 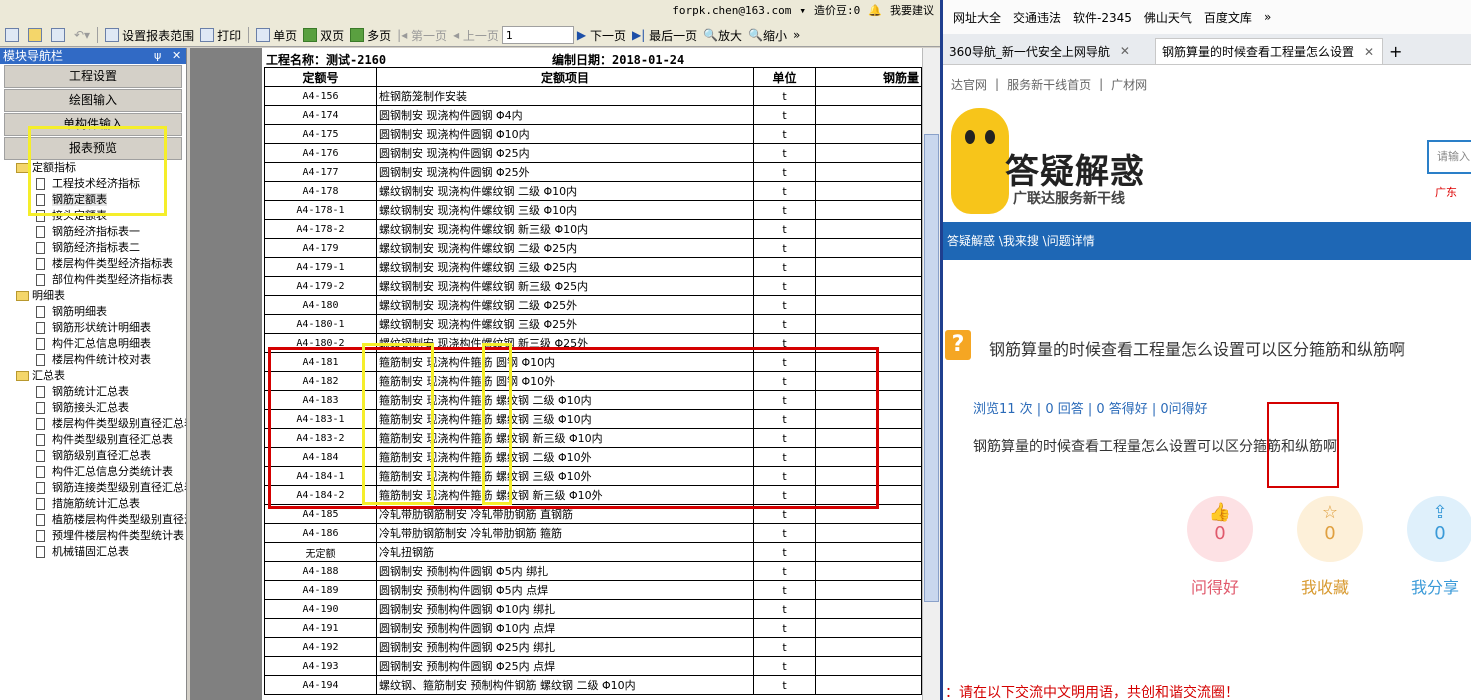 What do you see at coordinates (537, 35) in the screenshot?
I see `page-number-input: 1` at bounding box center [537, 35].